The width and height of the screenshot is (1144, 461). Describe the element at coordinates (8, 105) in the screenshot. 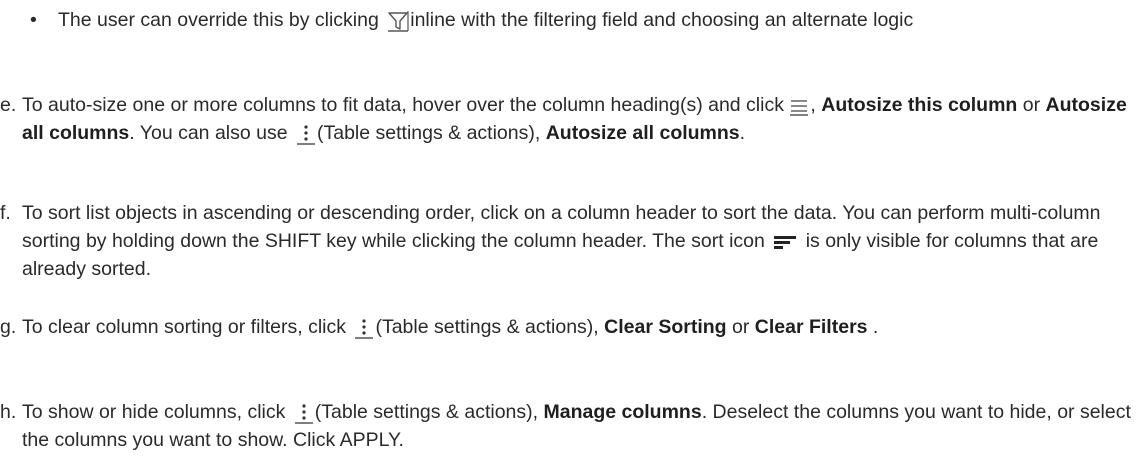

I see `list-marker: e.` at that location.